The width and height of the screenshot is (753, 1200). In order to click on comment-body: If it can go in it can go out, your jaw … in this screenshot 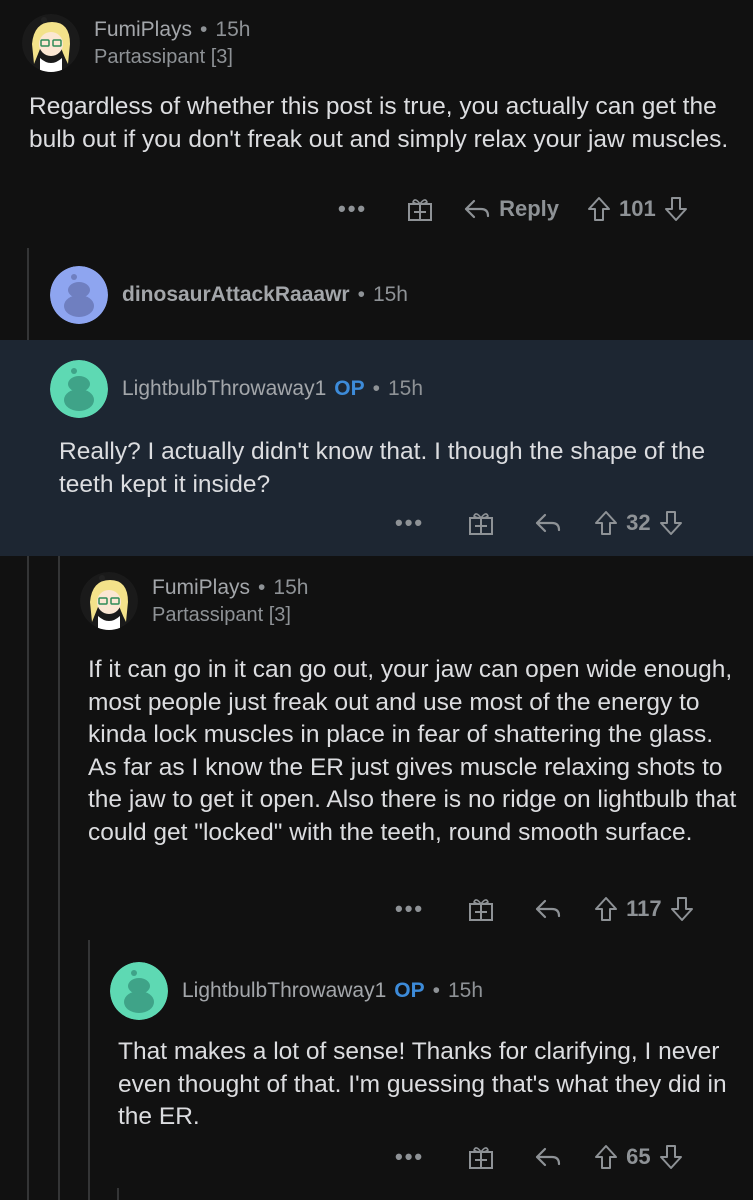, I will do `click(412, 751)`.